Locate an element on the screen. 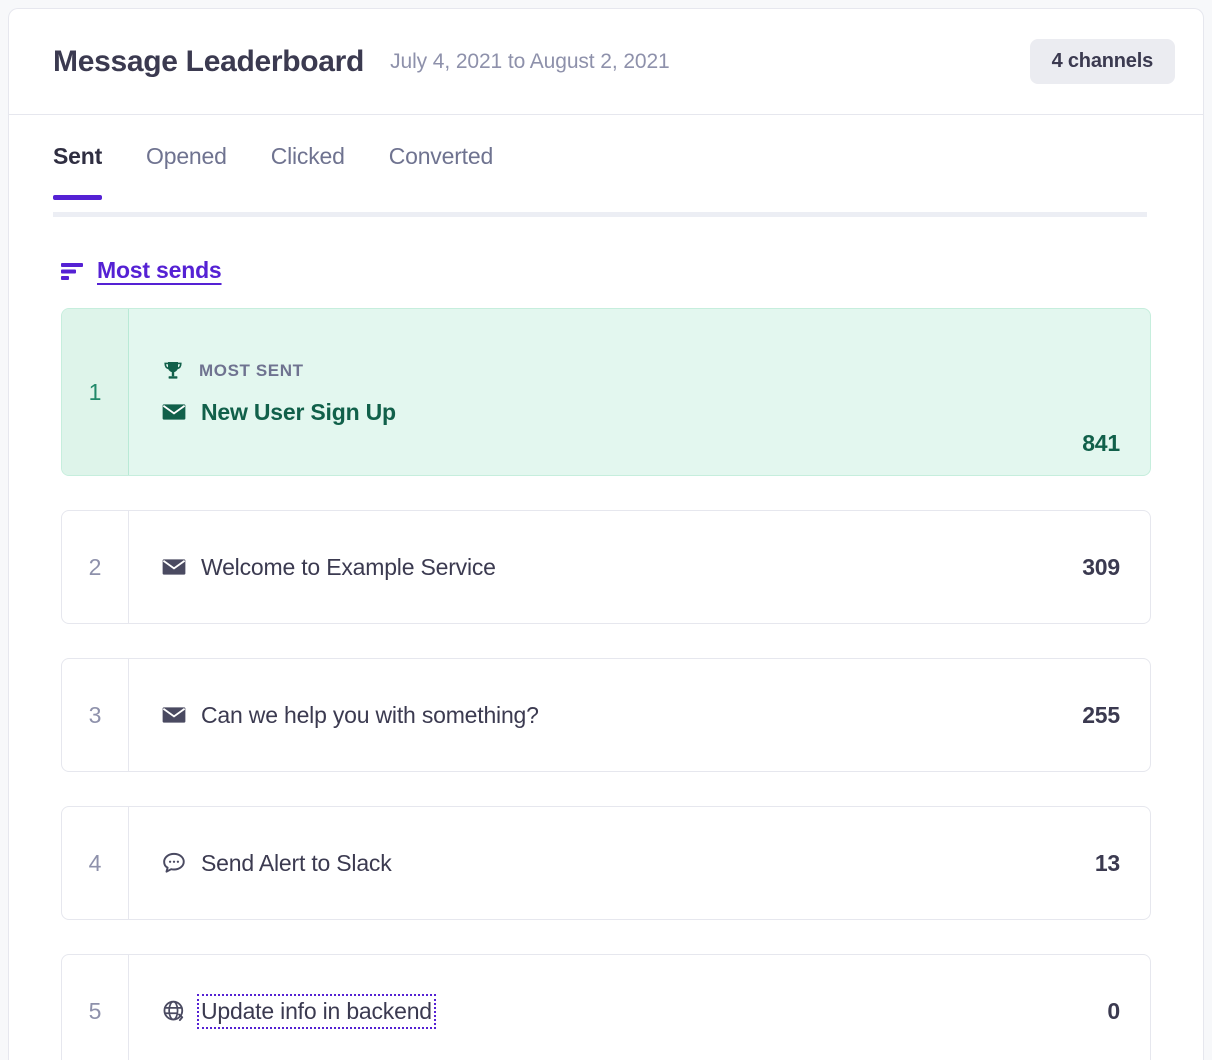 This screenshot has width=1212, height=1060. leaderboard-row: 5 Update info in backend 0 is located at coordinates (606, 1007).